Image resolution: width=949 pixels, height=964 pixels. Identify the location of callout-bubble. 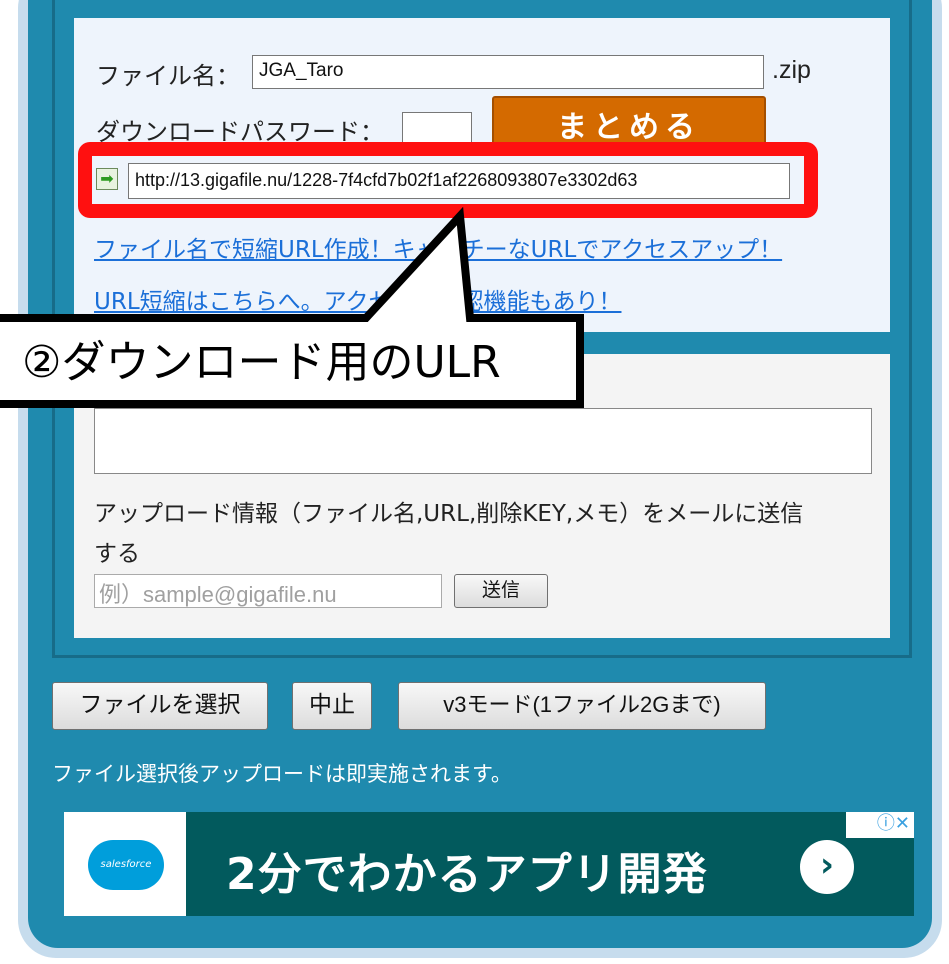
(292, 307).